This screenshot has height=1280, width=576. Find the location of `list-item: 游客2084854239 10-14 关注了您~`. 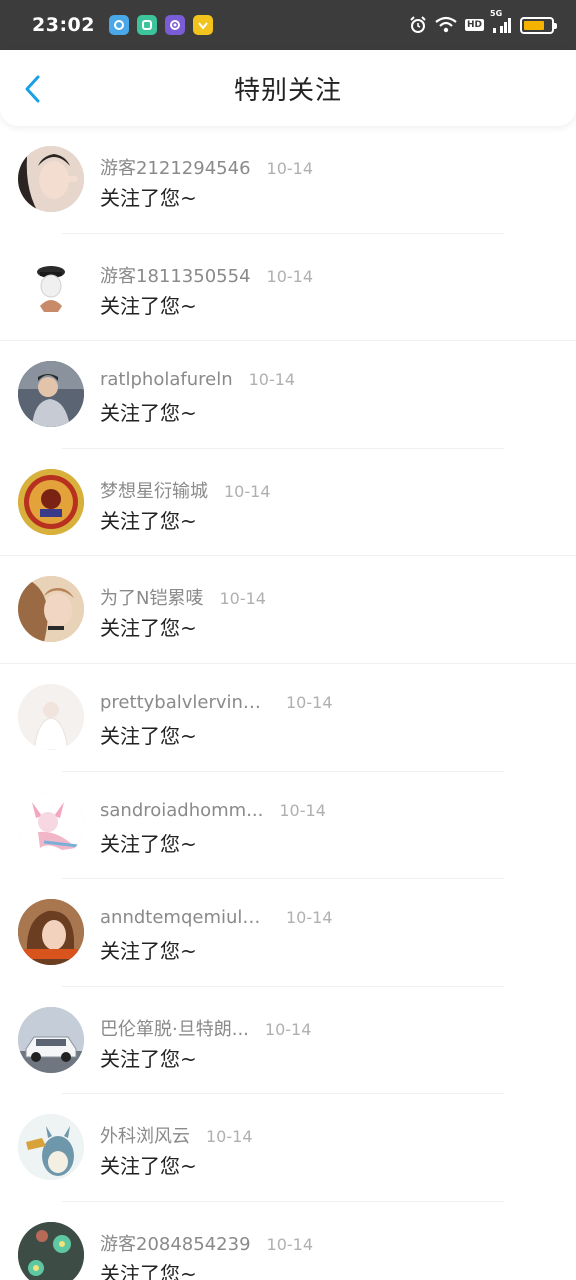

list-item: 游客2084854239 10-14 关注了您~ is located at coordinates (288, 1241).